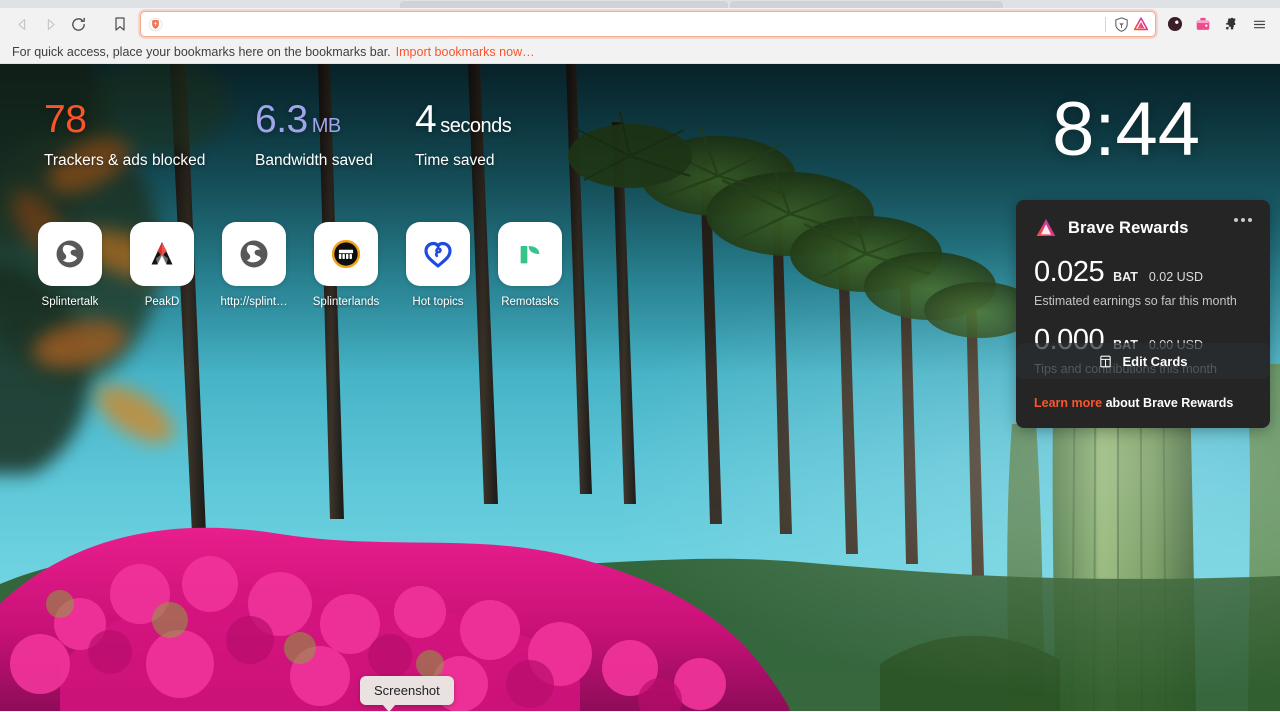 The width and height of the screenshot is (1280, 712). I want to click on peakd-icon, so click(162, 253).